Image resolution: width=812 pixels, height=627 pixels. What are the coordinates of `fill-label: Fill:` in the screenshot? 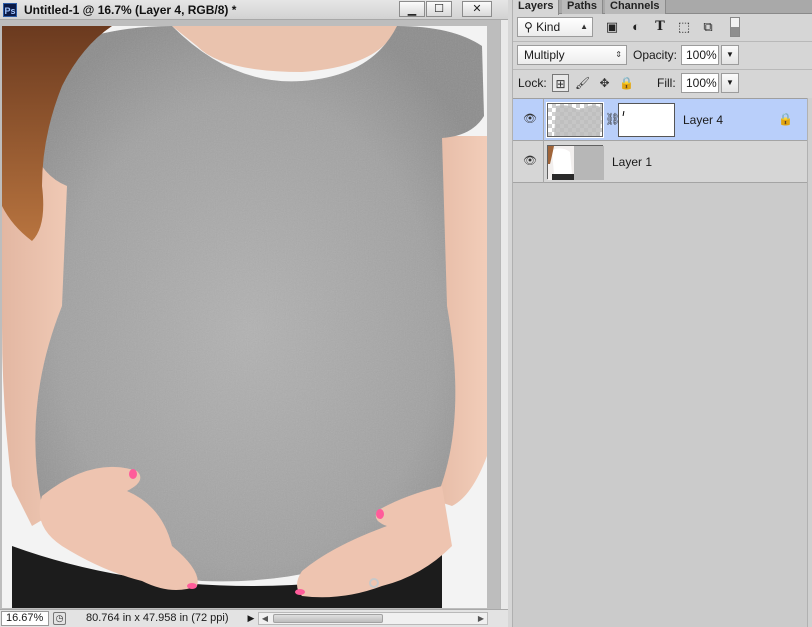 It's located at (666, 83).